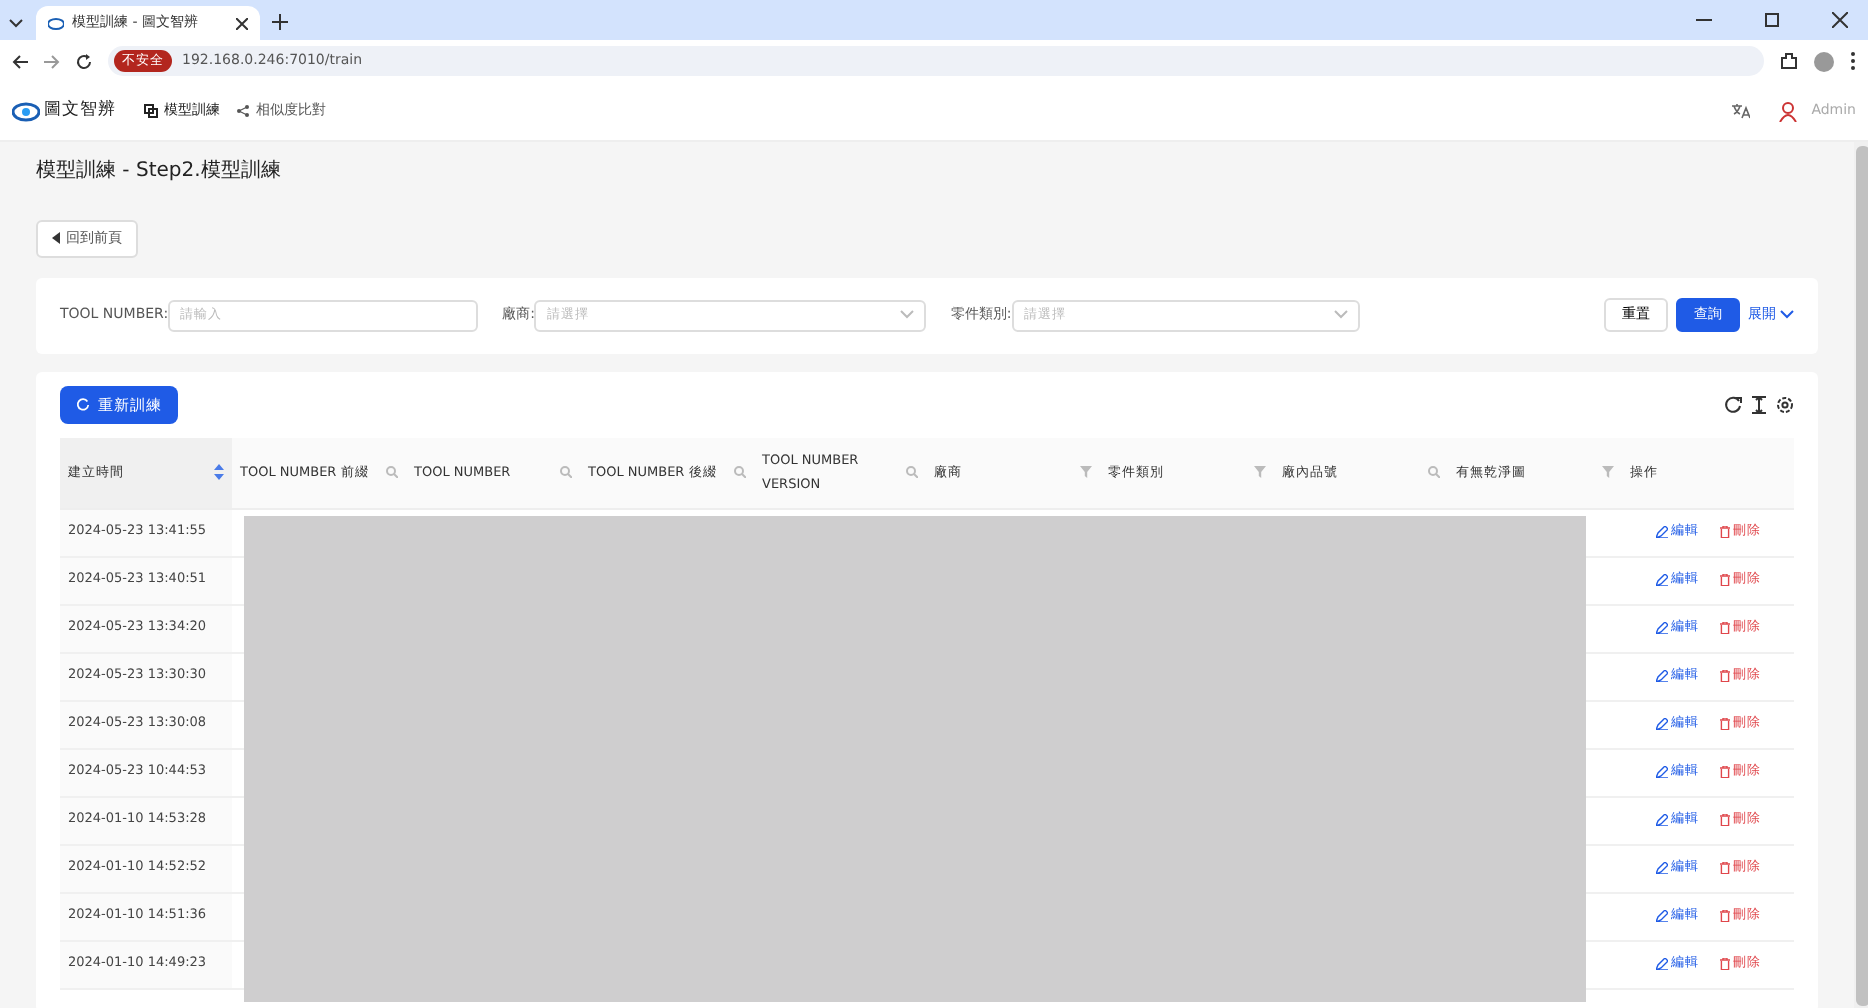 This screenshot has height=1008, width=1868. Describe the element at coordinates (280, 22) in the screenshot. I see `new-tab-icon` at that location.